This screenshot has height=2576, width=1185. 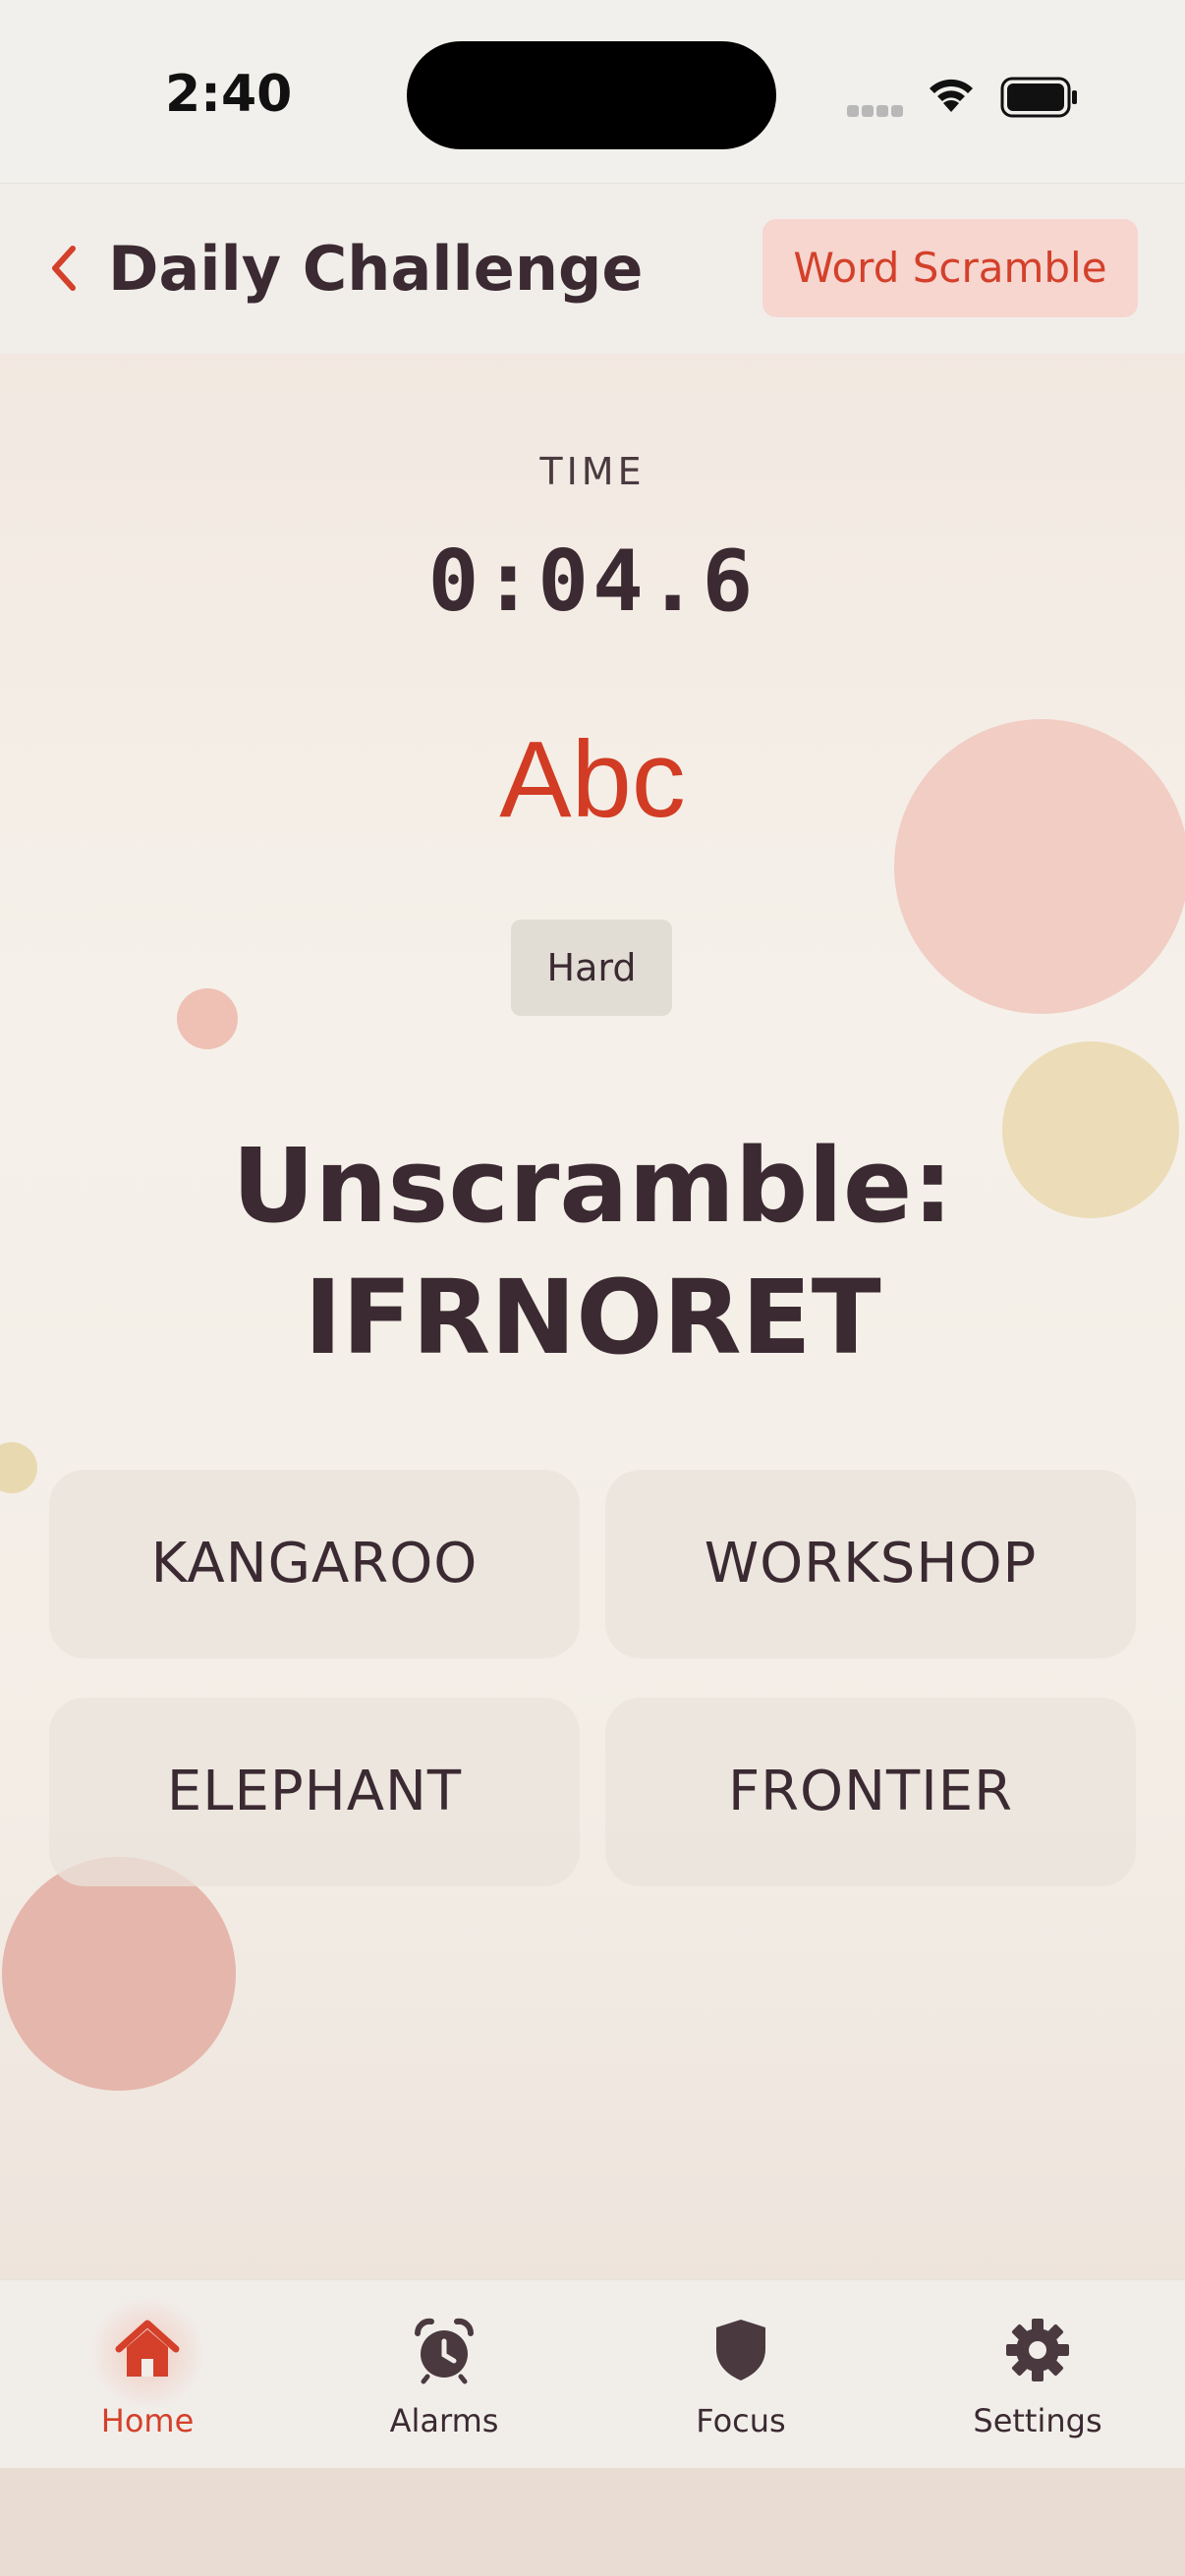 What do you see at coordinates (592, 1317) in the screenshot?
I see `scrambled-word: IFRNORET` at bounding box center [592, 1317].